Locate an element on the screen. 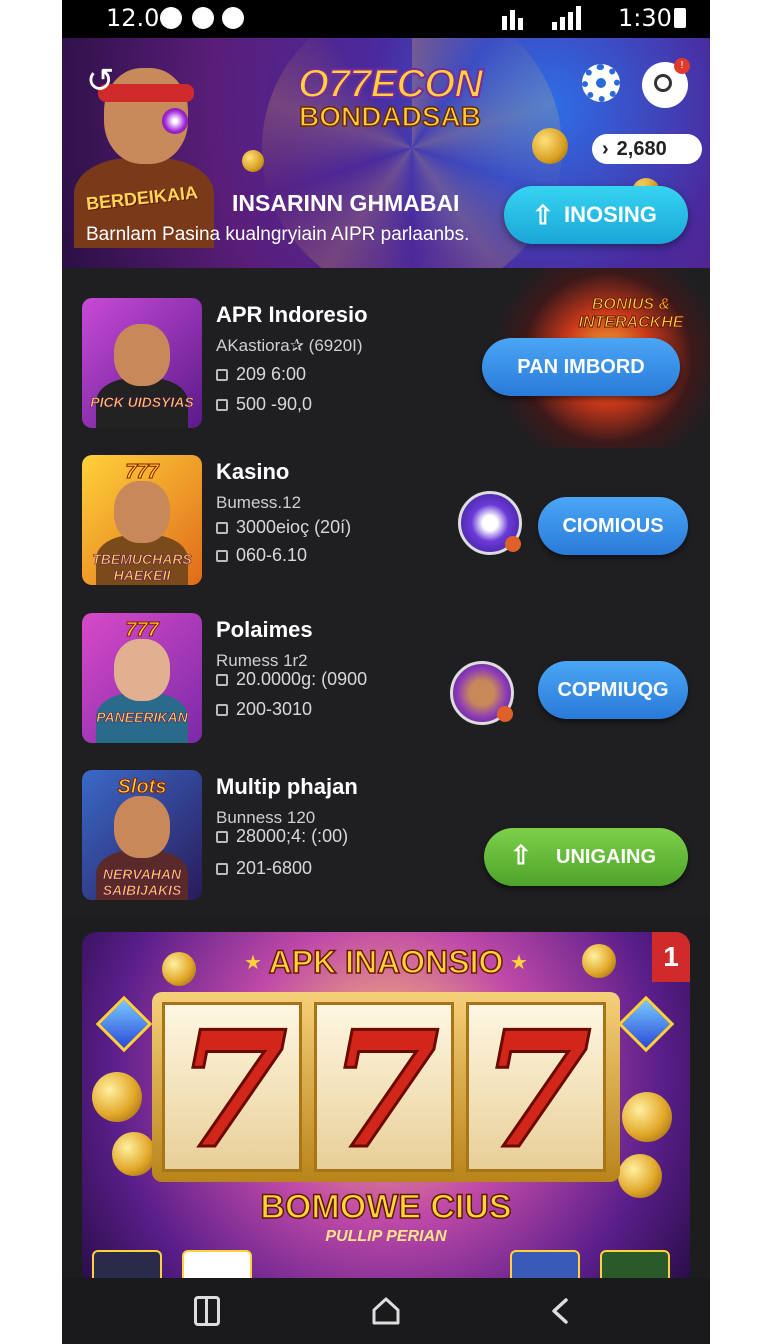 The image size is (768, 1344). thumbnail-label: PANEERIKAN is located at coordinates (142, 717).